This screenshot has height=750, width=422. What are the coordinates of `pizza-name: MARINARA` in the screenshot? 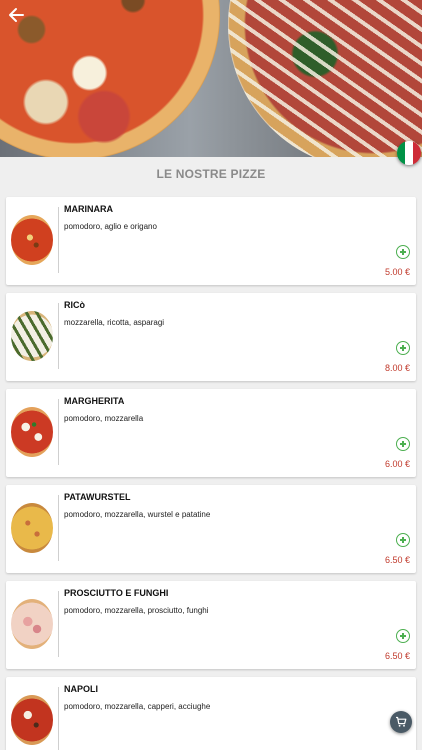 It's located at (88, 209).